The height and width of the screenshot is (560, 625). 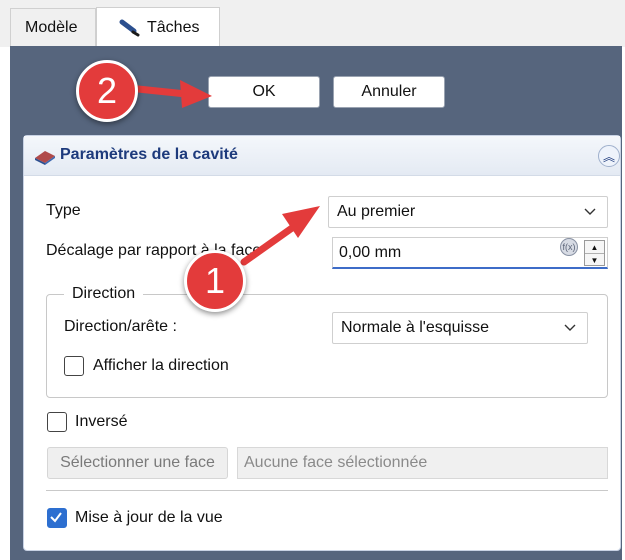 What do you see at coordinates (609, 156) in the screenshot?
I see `collapse-chevrons-icon: ︽` at bounding box center [609, 156].